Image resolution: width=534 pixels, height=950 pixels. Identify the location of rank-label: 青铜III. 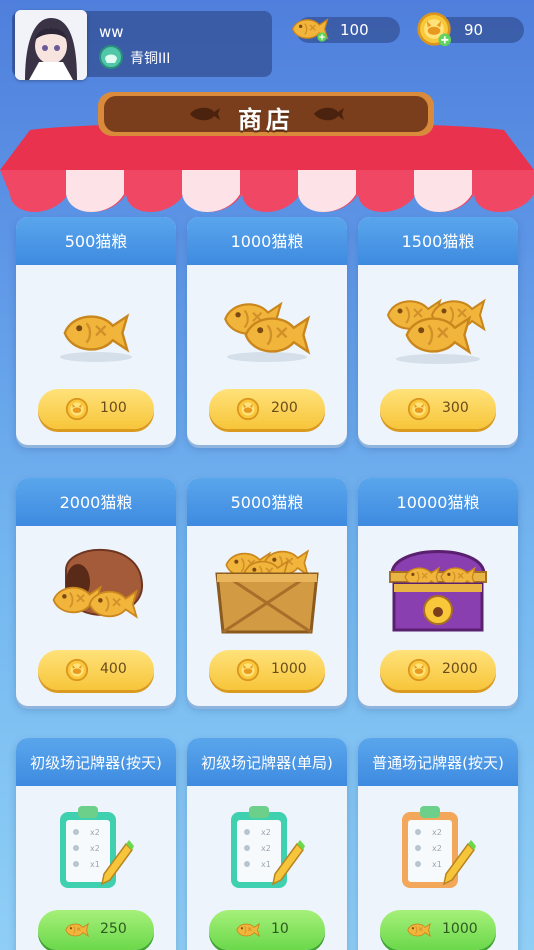
(150, 59).